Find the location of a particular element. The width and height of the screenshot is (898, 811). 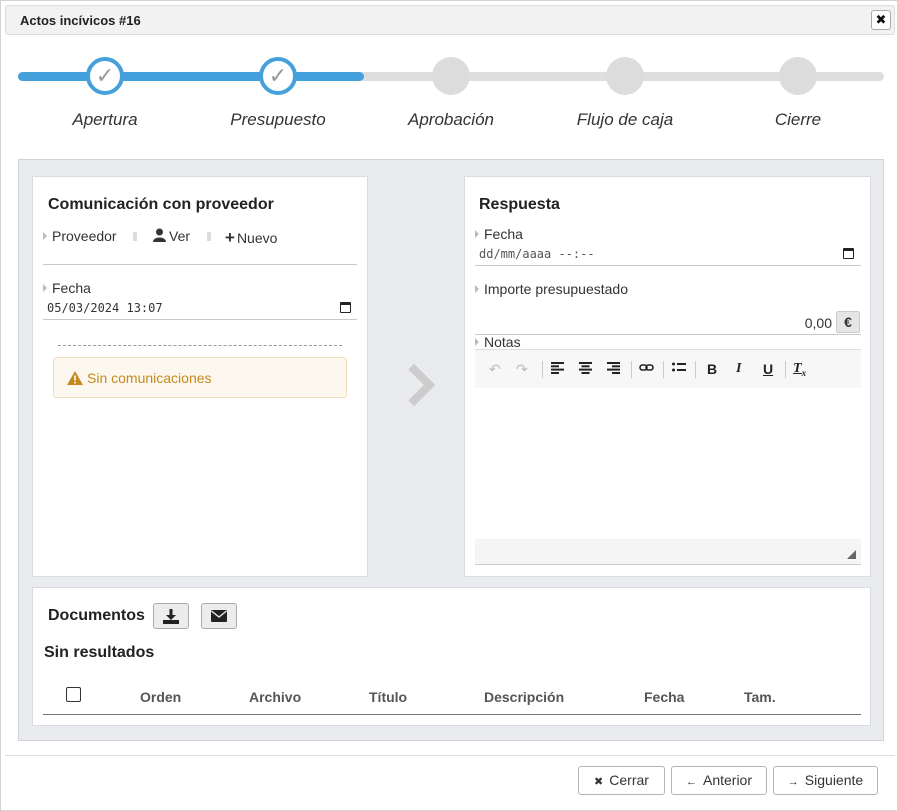

notes-editor is located at coordinates (668, 463).